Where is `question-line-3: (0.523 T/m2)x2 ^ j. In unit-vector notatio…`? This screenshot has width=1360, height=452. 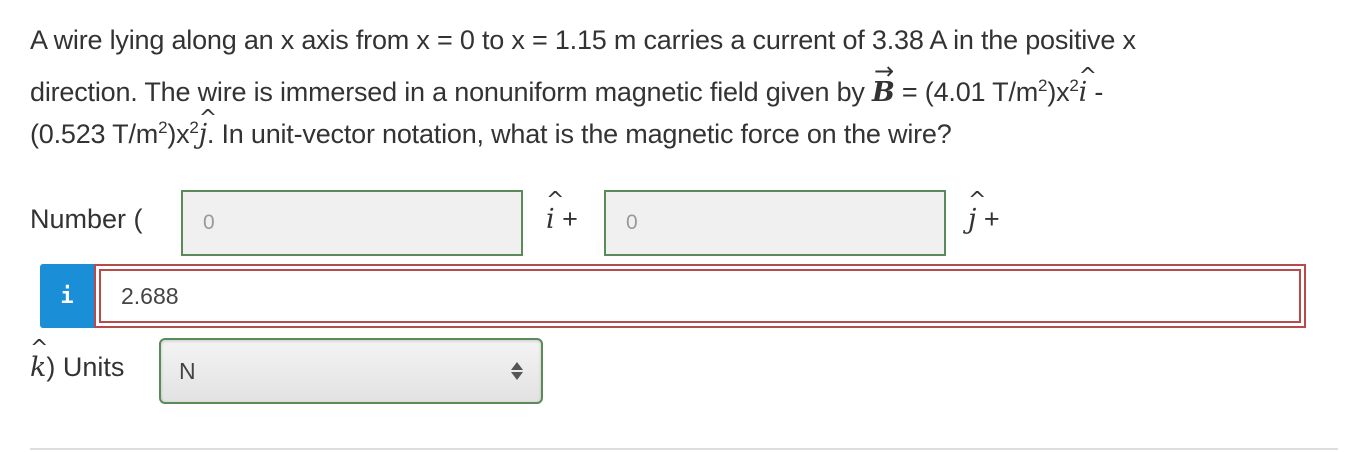 question-line-3: (0.523 T/m2)x2 ^ j. In unit-vector notatio… is located at coordinates (680, 130).